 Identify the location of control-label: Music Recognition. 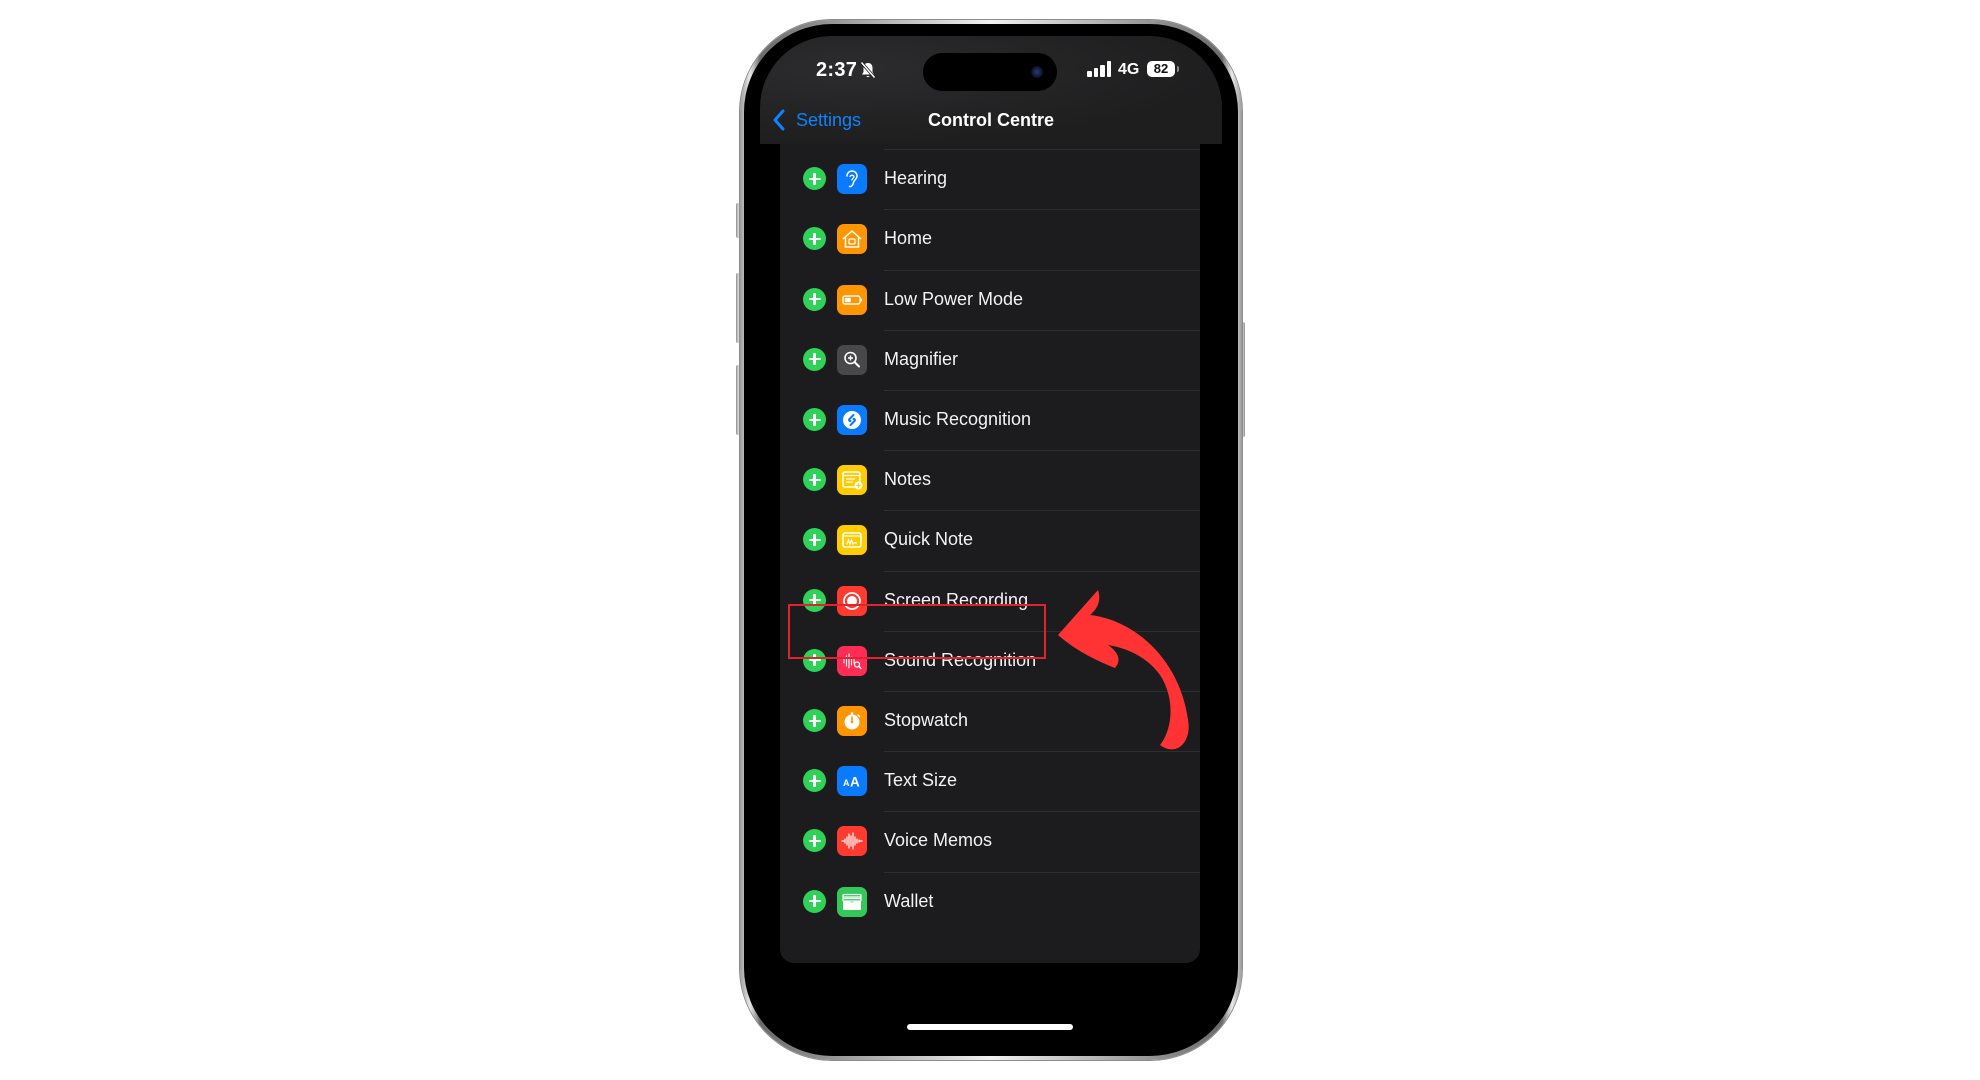
(958, 419).